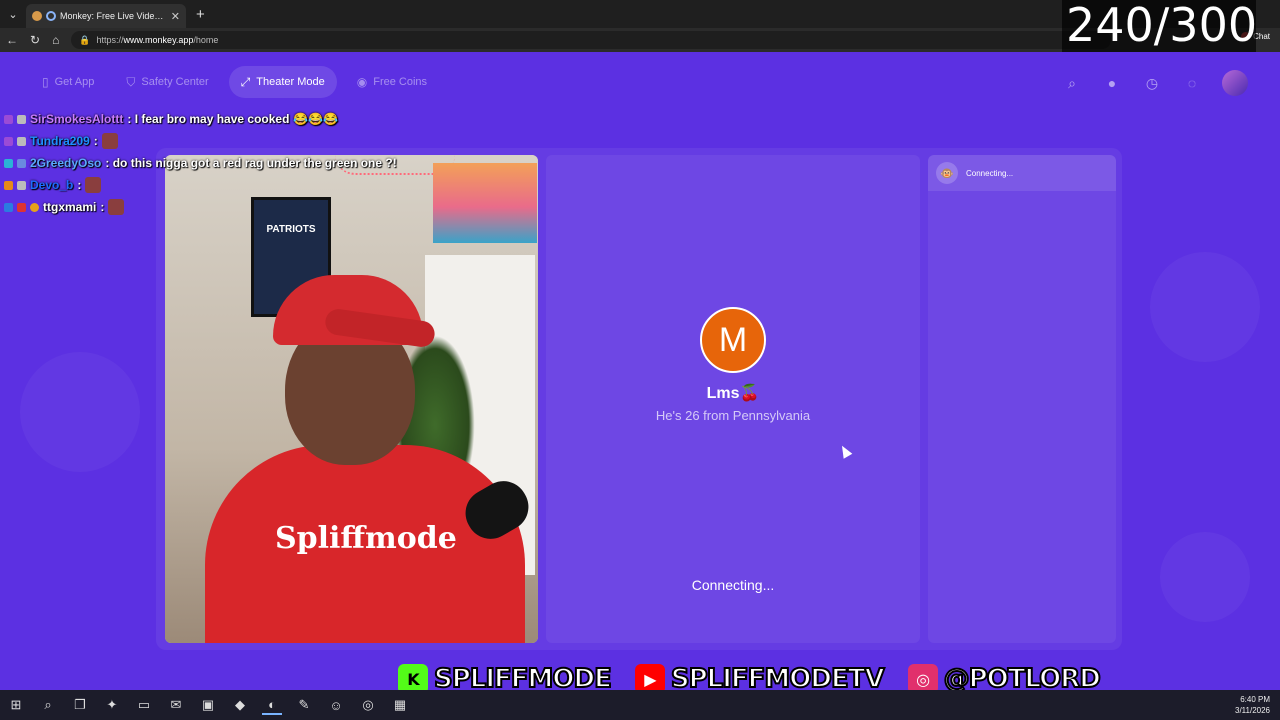 The image size is (1280, 720). What do you see at coordinates (749, 393) in the screenshot?
I see `cherry-icon: 🍒` at bounding box center [749, 393].